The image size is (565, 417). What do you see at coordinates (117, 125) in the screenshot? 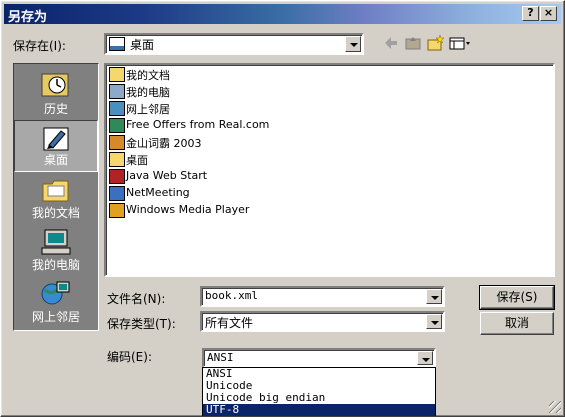
I see `real-icon` at bounding box center [117, 125].